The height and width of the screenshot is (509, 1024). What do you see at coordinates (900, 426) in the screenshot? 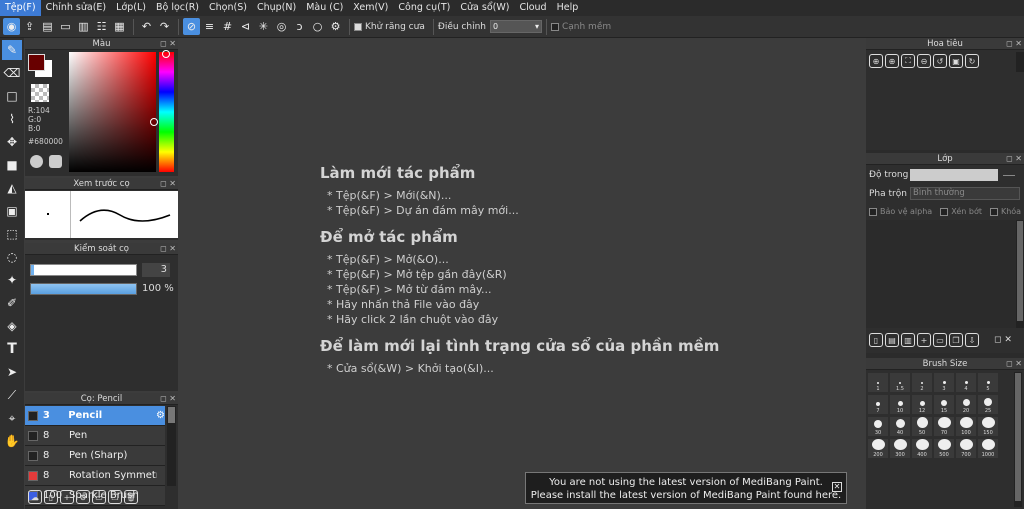
I see `brush-size-cell: 40` at bounding box center [900, 426].